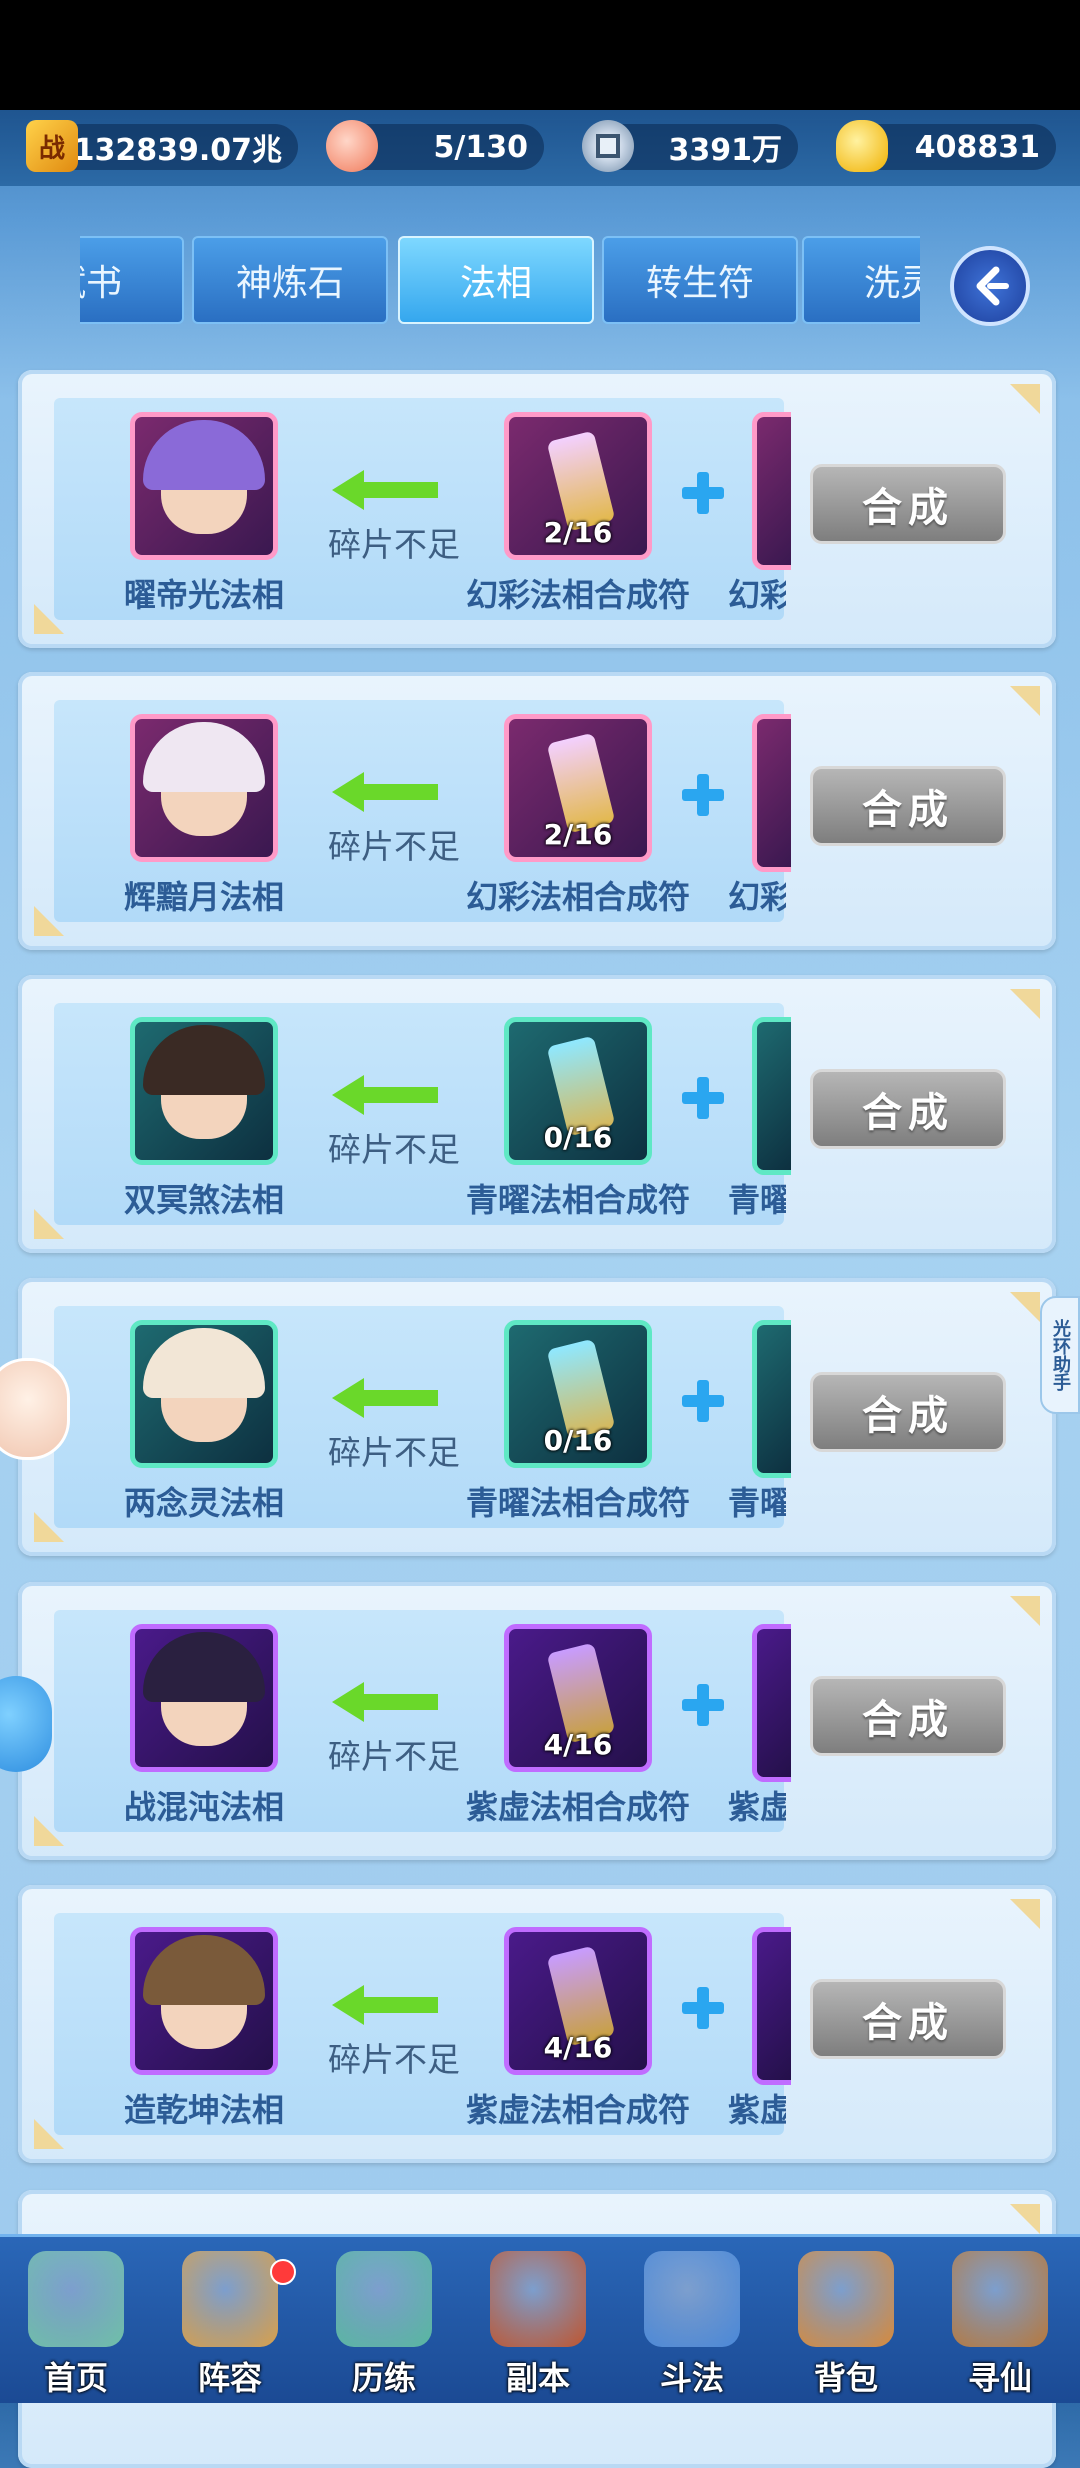 The height and width of the screenshot is (2468, 1080). I want to click on gold-display: 408831, so click(946, 146).